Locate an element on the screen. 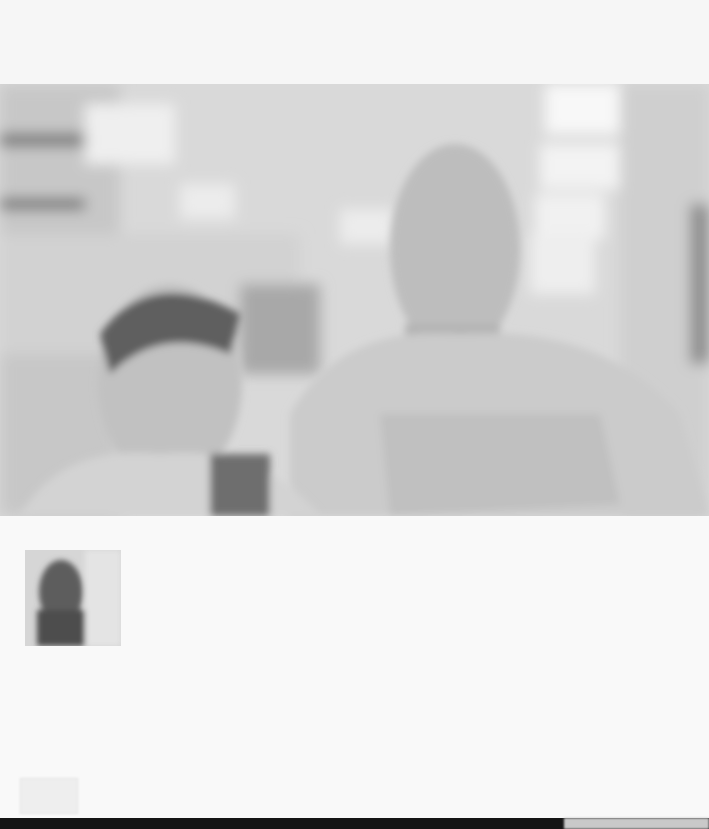 This screenshot has width=709, height=829. top-bar is located at coordinates (354, 42).